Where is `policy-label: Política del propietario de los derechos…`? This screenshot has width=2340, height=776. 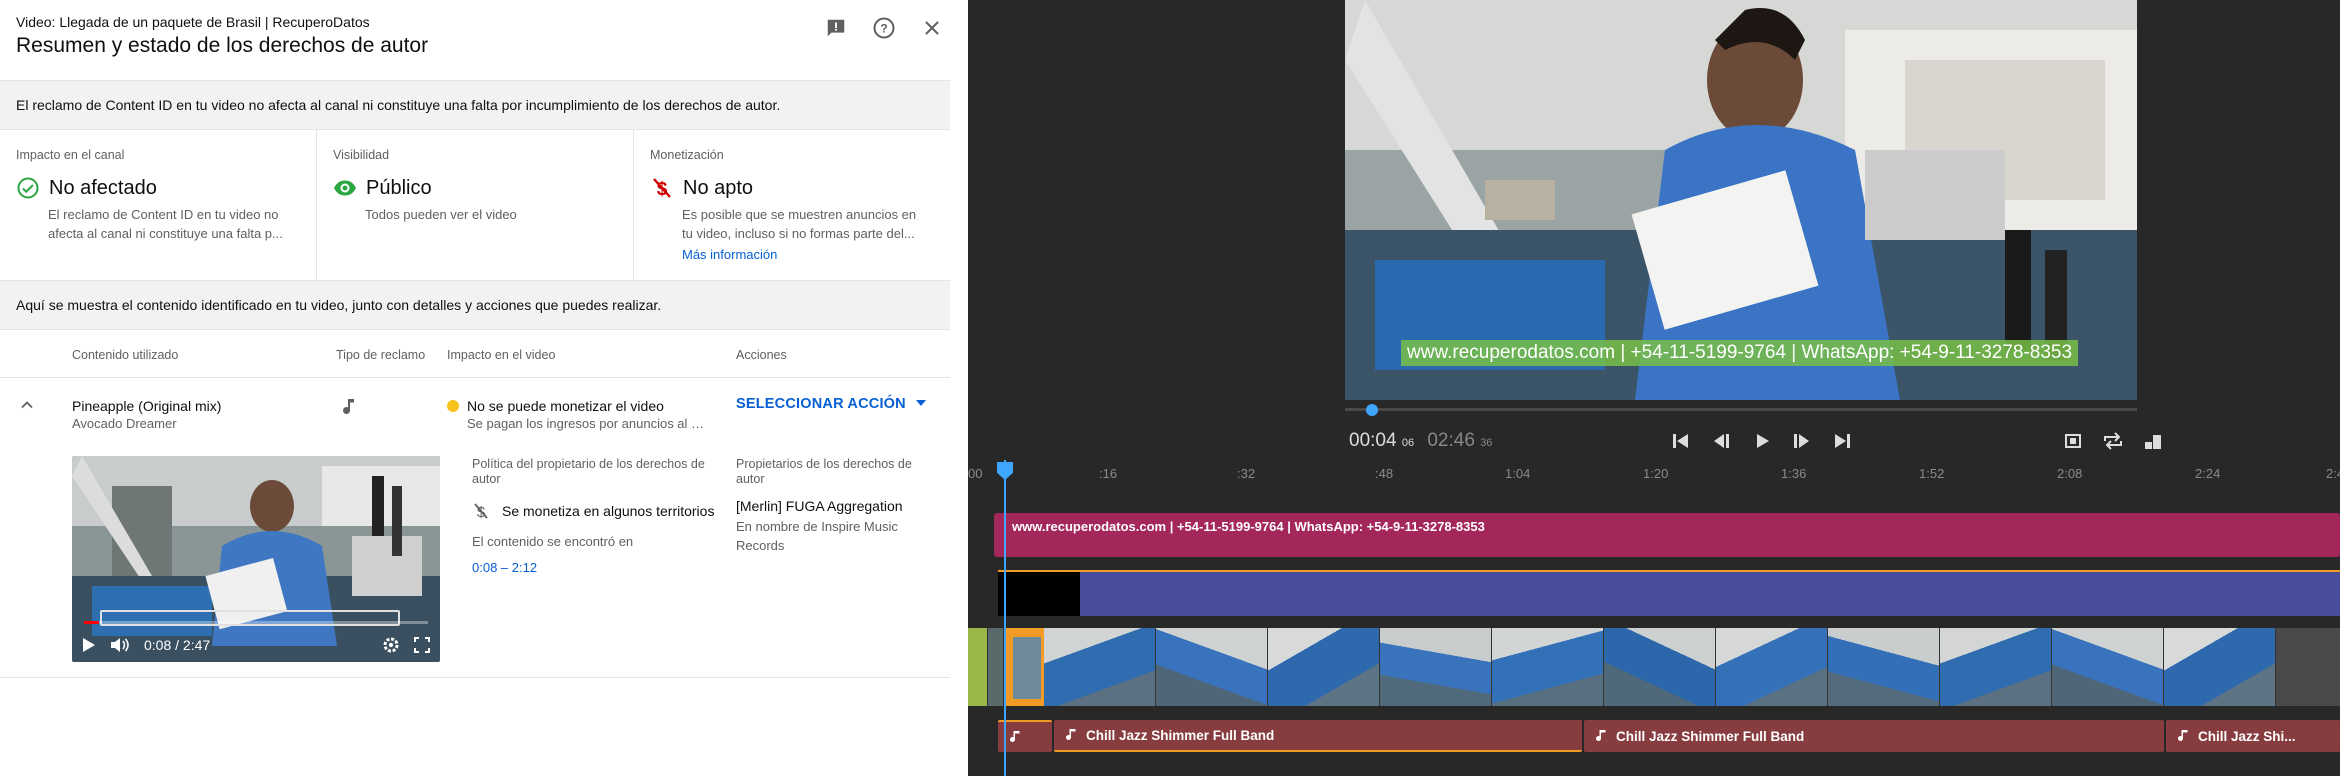 policy-label: Política del propietario de los derechos… is located at coordinates (588, 471).